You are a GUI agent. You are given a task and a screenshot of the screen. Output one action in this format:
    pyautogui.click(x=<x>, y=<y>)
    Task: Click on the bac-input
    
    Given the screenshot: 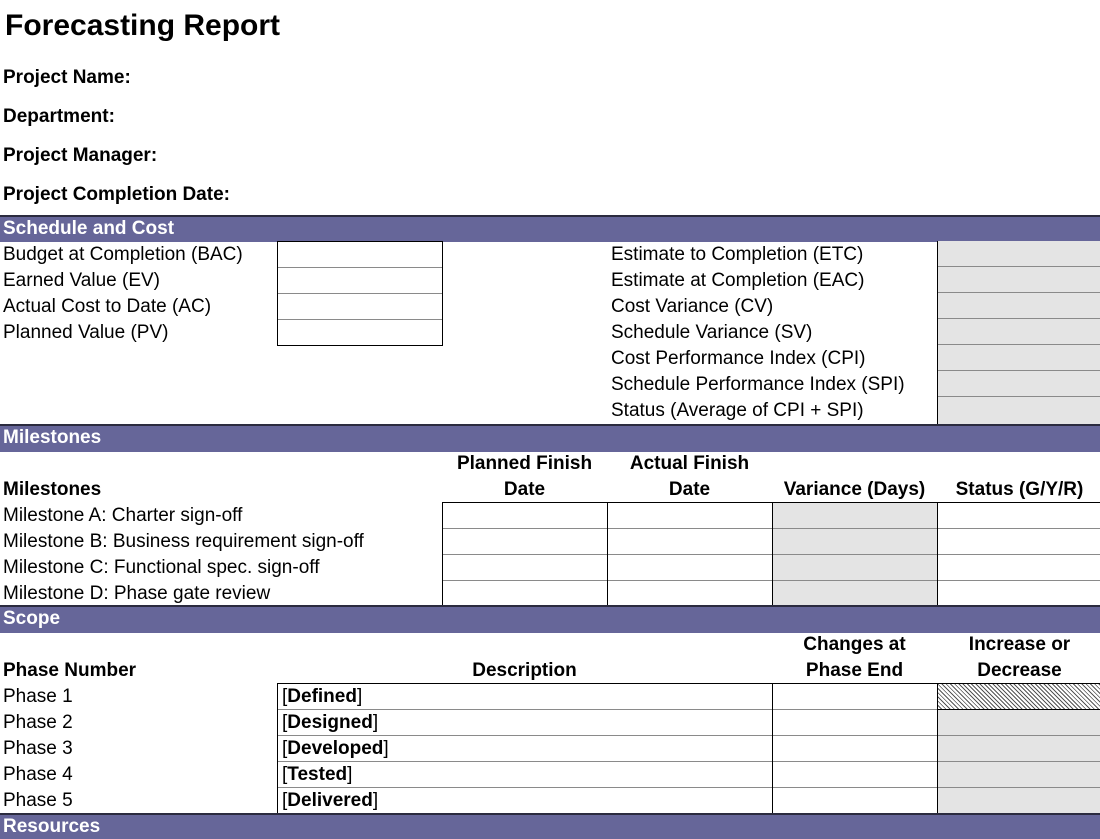 What is the action you would take?
    pyautogui.click(x=360, y=255)
    